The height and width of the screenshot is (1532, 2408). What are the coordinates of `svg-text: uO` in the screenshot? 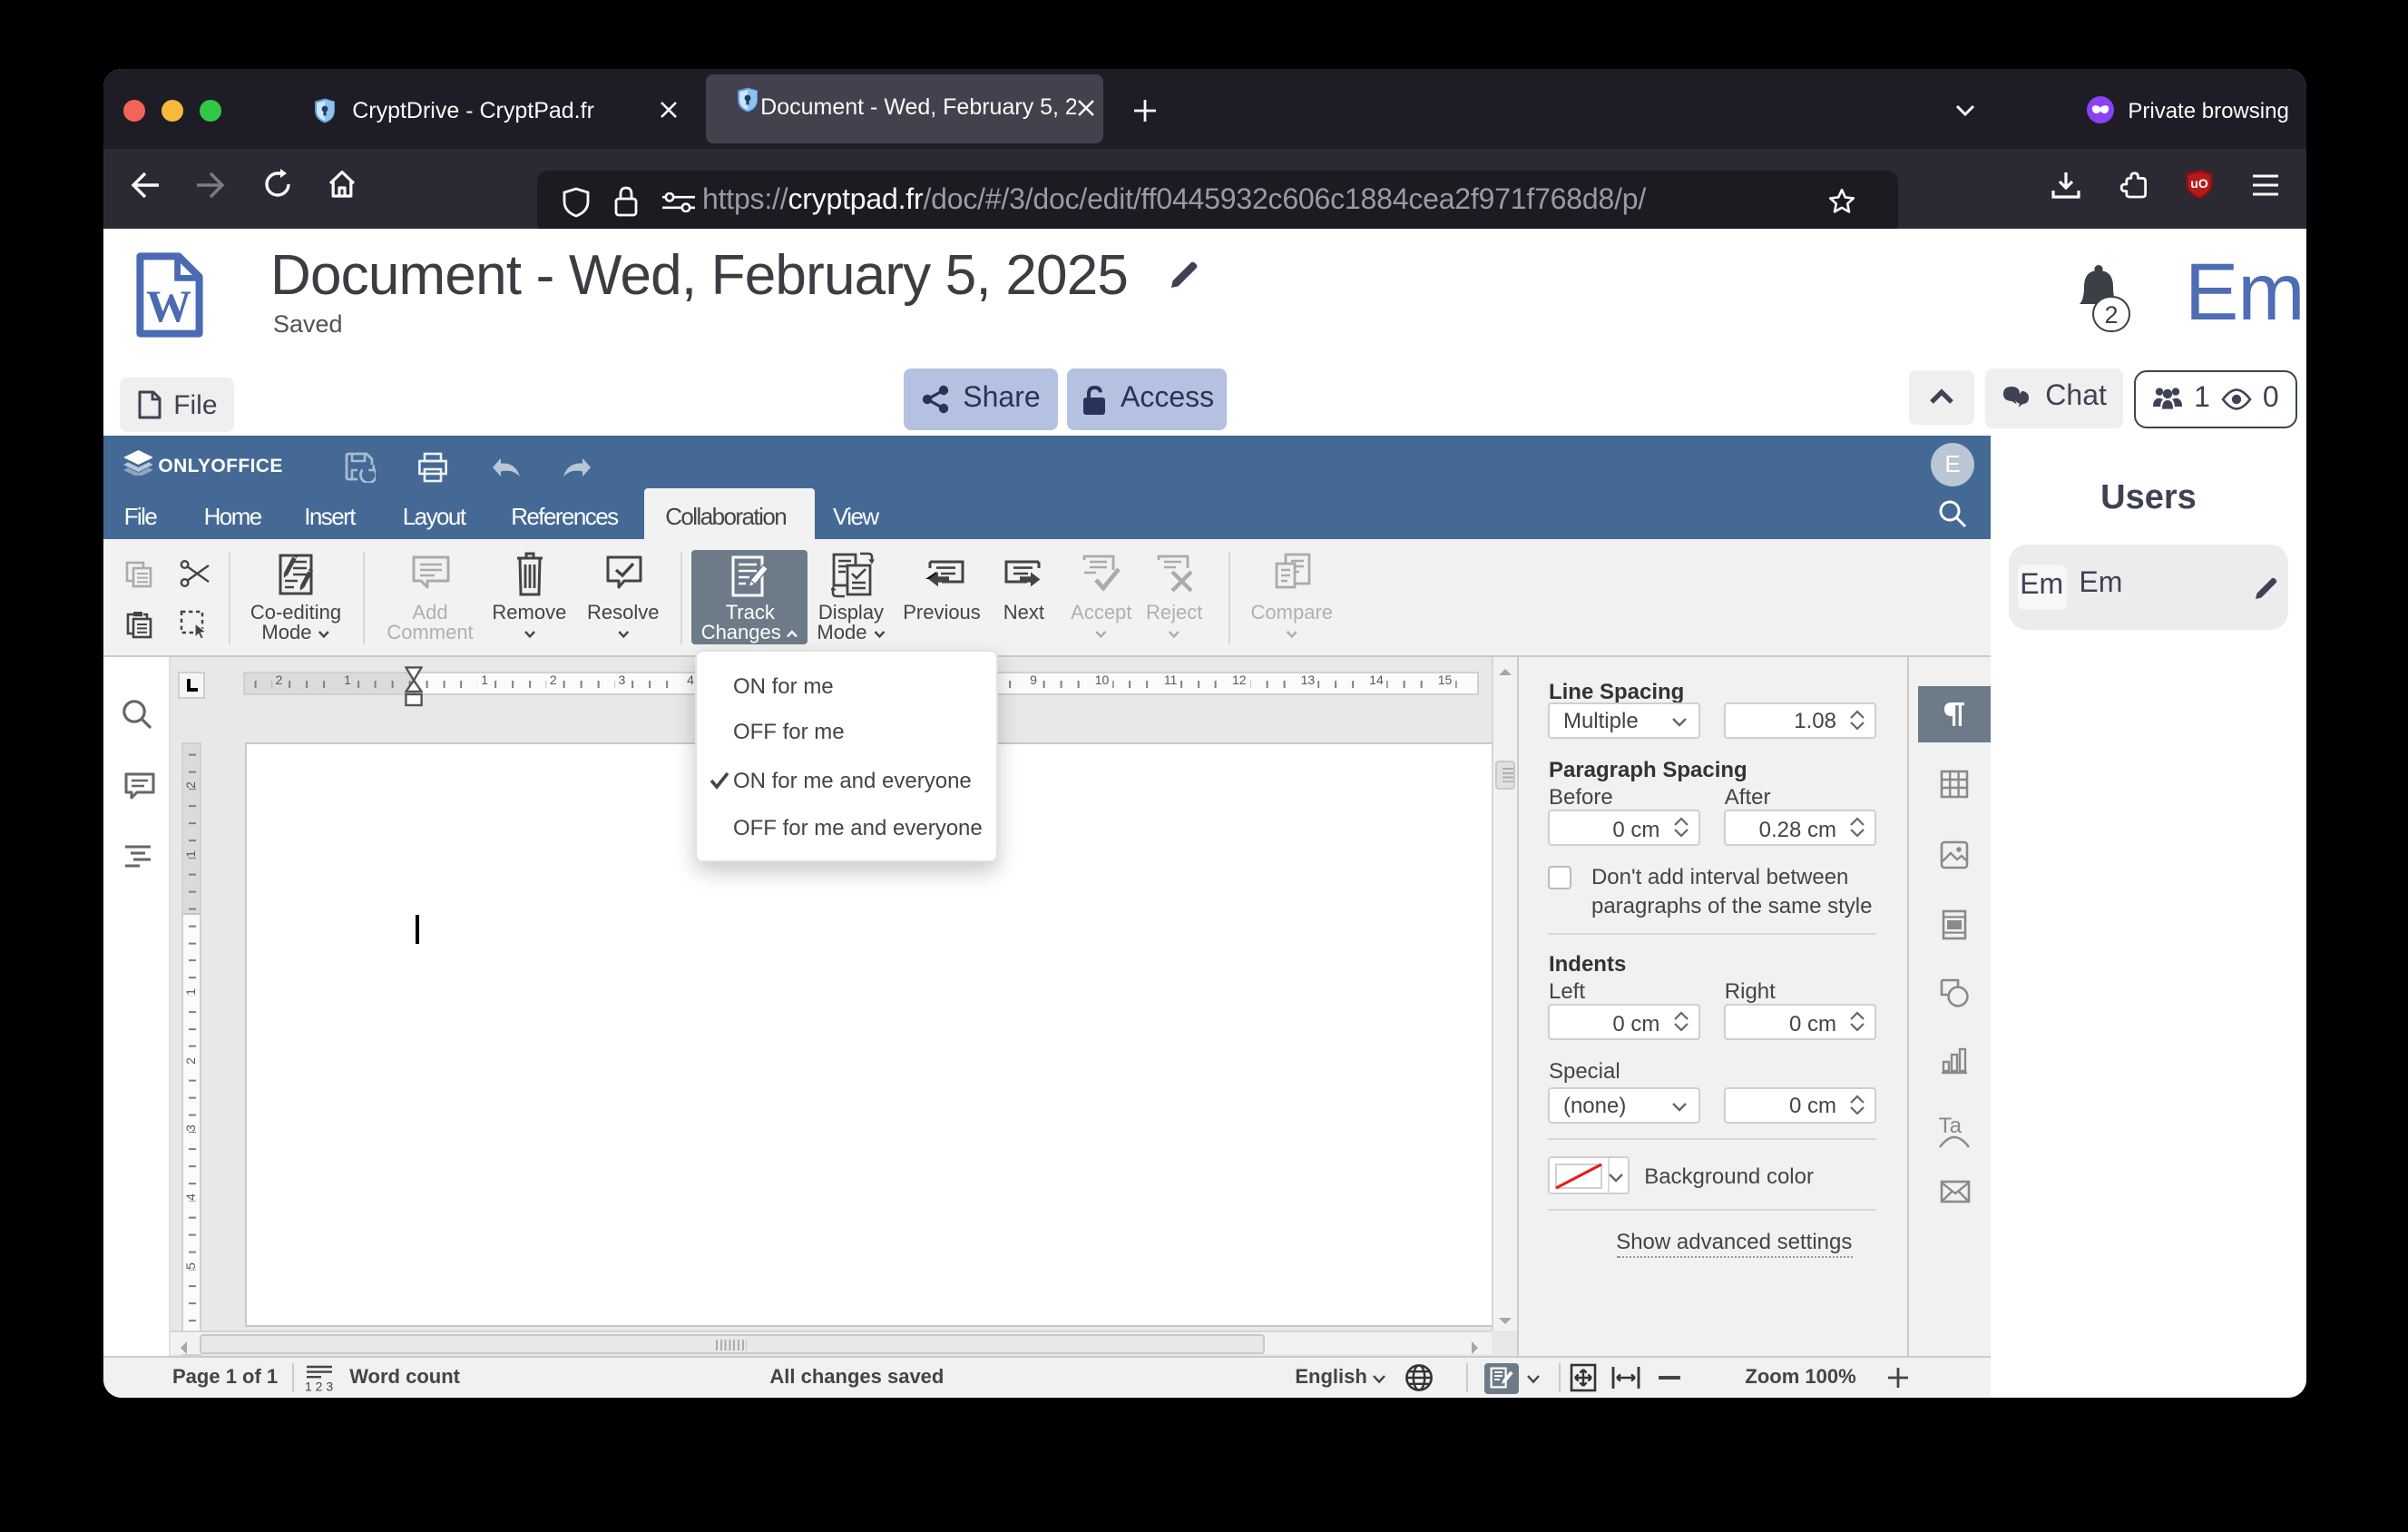 It's located at (2199, 183).